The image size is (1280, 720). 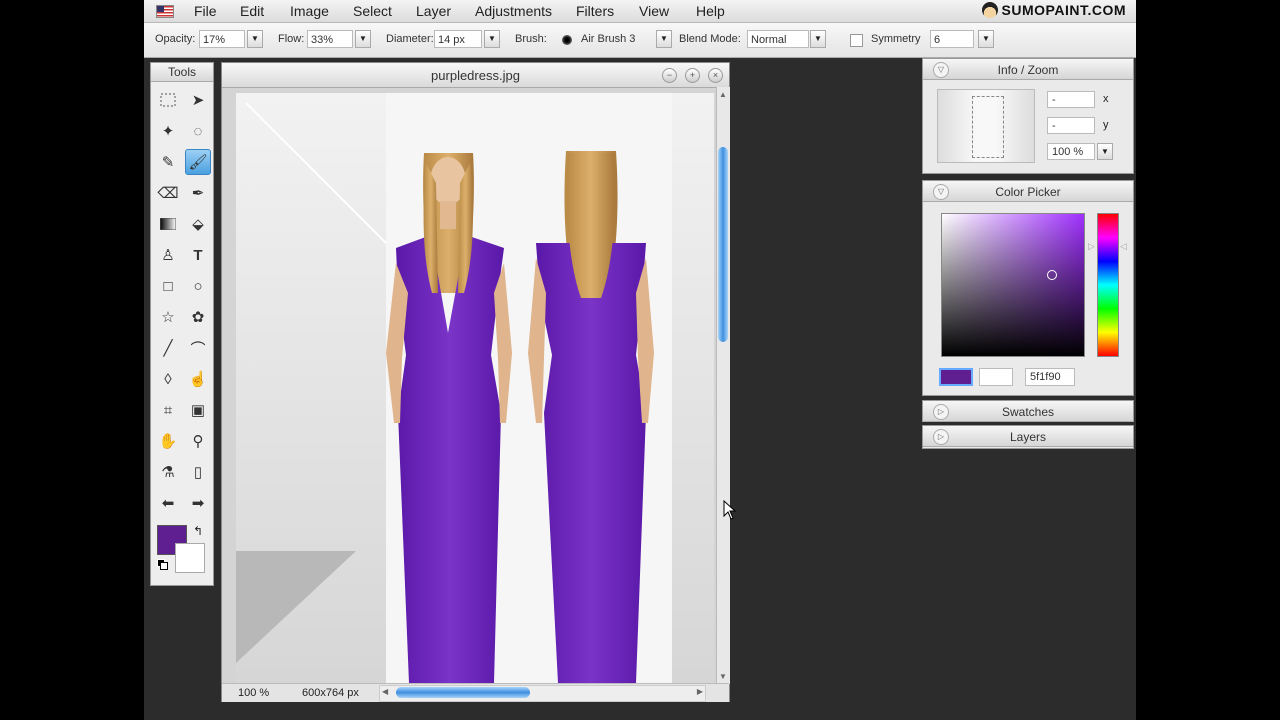 What do you see at coordinates (198, 286) in the screenshot?
I see `ellipse-tool-icon: ○` at bounding box center [198, 286].